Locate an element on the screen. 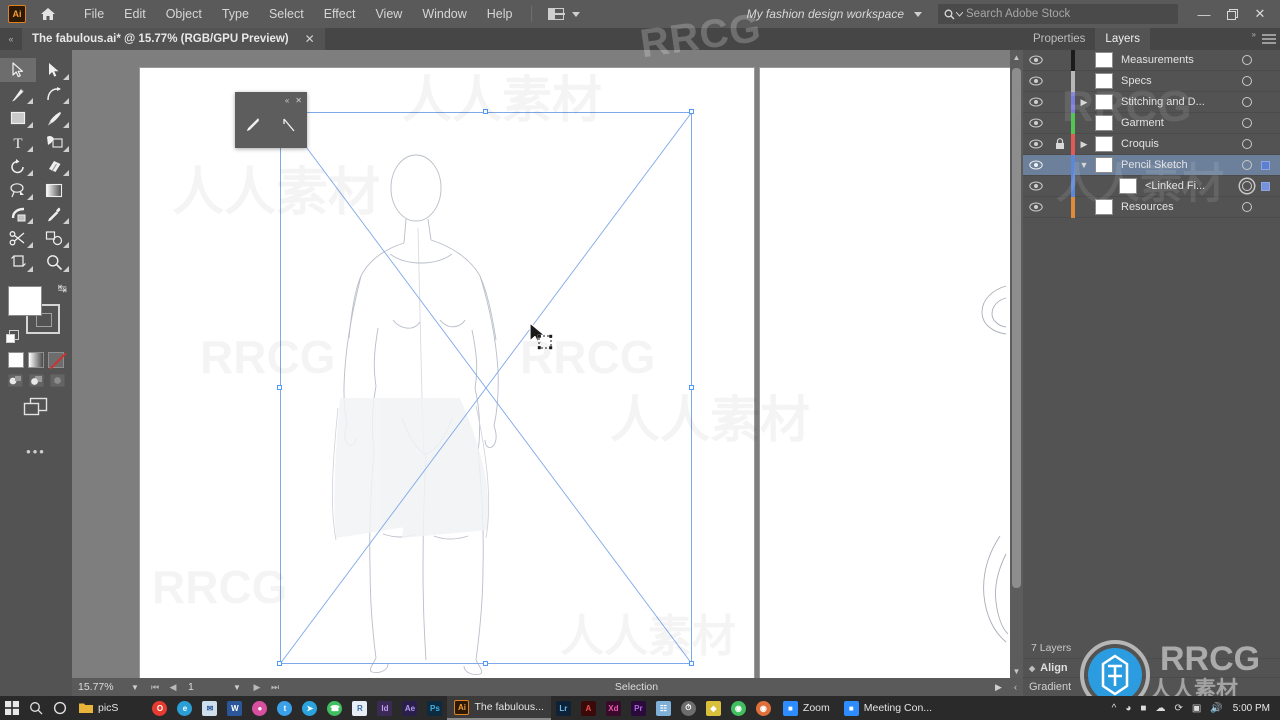 This screenshot has width=1280, height=720. eyedropper-tool is located at coordinates (54, 214).